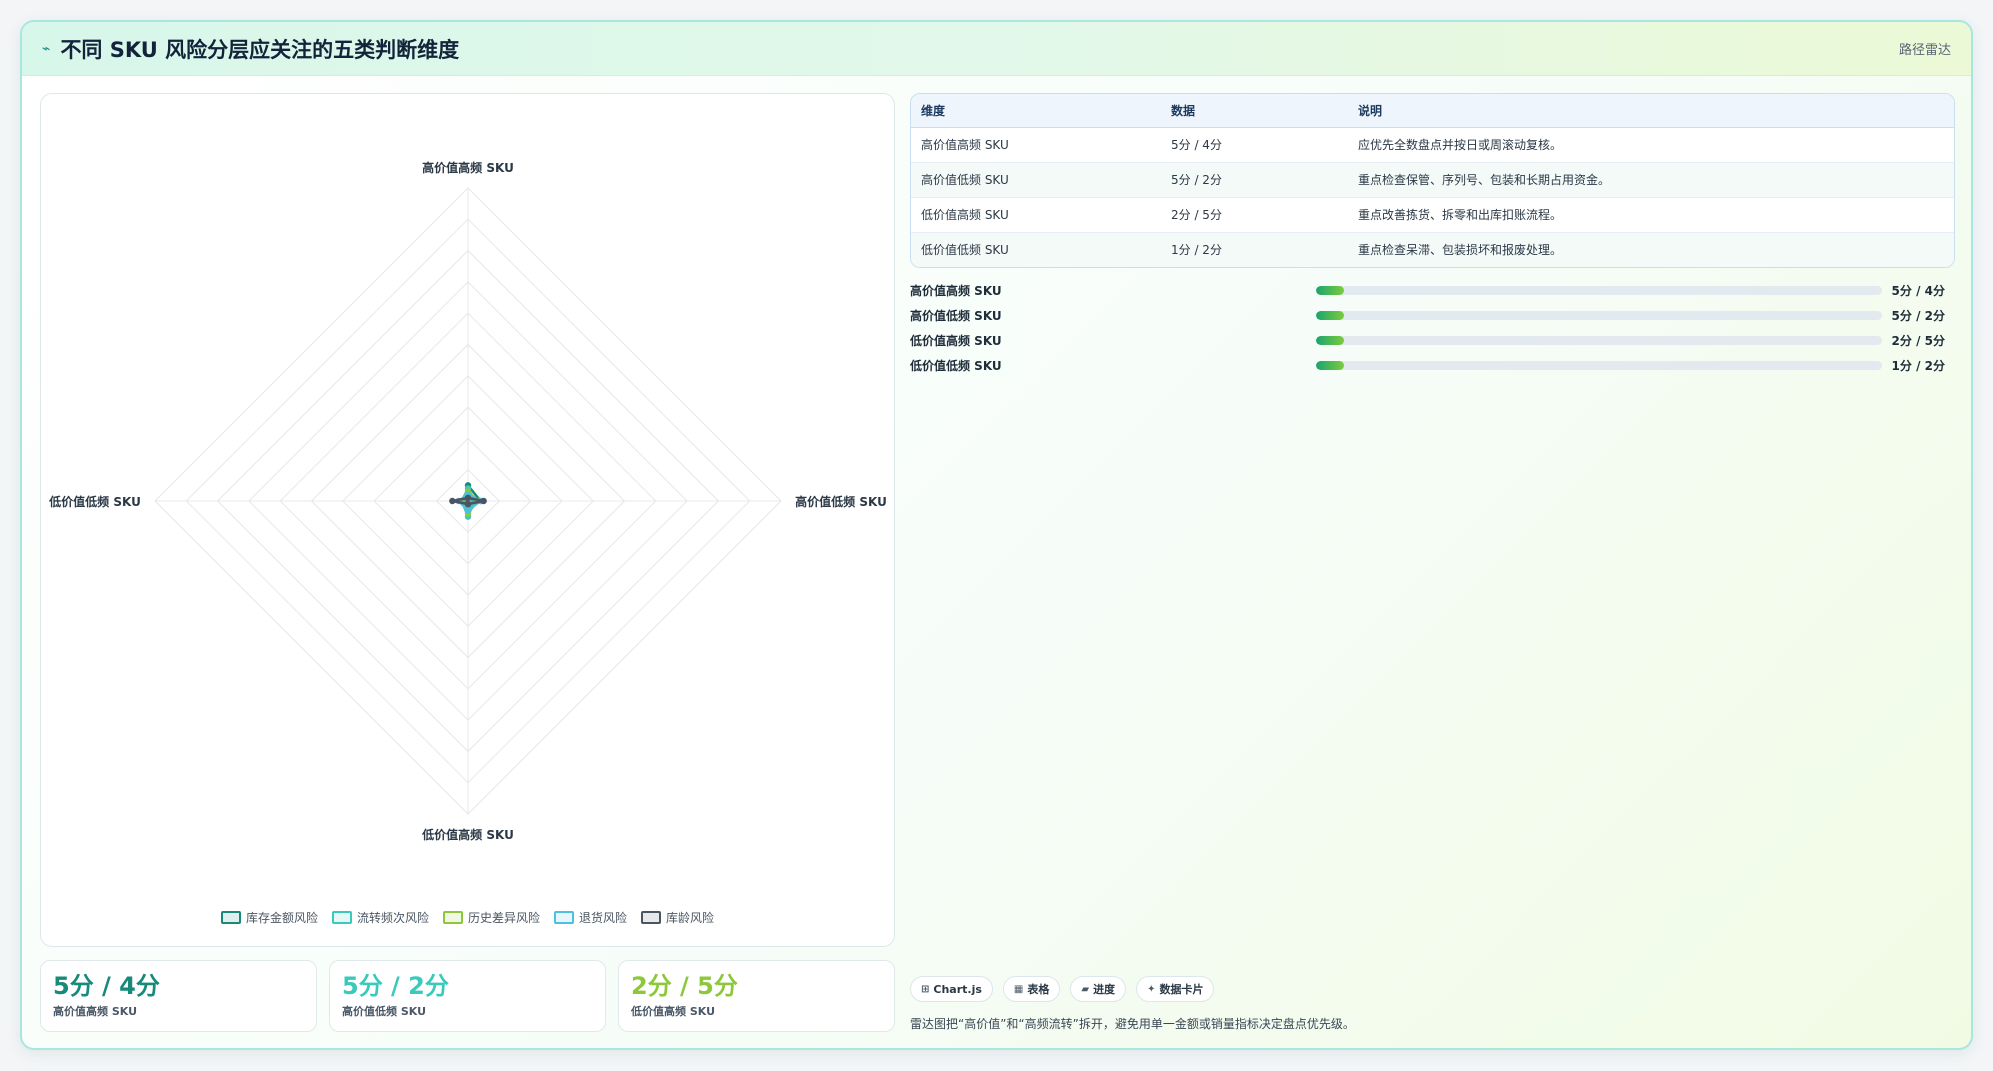 This screenshot has width=1993, height=1071. Describe the element at coordinates (260, 49) in the screenshot. I see `page-title: 不同 SKU 风险分层应关注的五类判断维度` at that location.